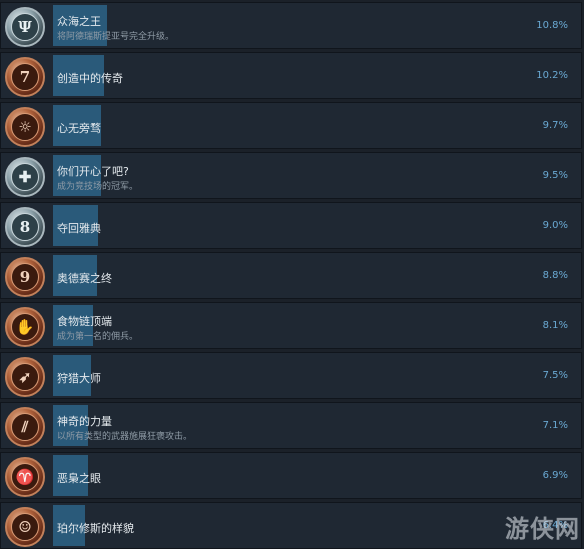  Describe the element at coordinates (555, 225) in the screenshot. I see `unlock-percent: 9.0%` at that location.